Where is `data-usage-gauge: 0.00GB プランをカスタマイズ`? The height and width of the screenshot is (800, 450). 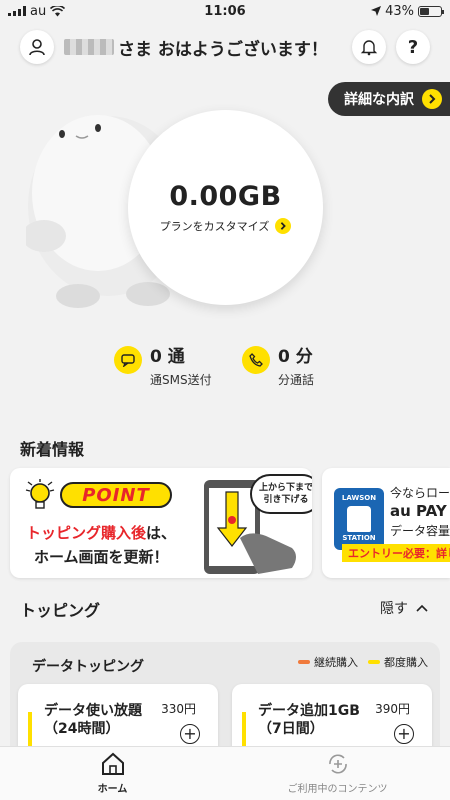 data-usage-gauge: 0.00GB プランをカスタマイズ is located at coordinates (225, 207).